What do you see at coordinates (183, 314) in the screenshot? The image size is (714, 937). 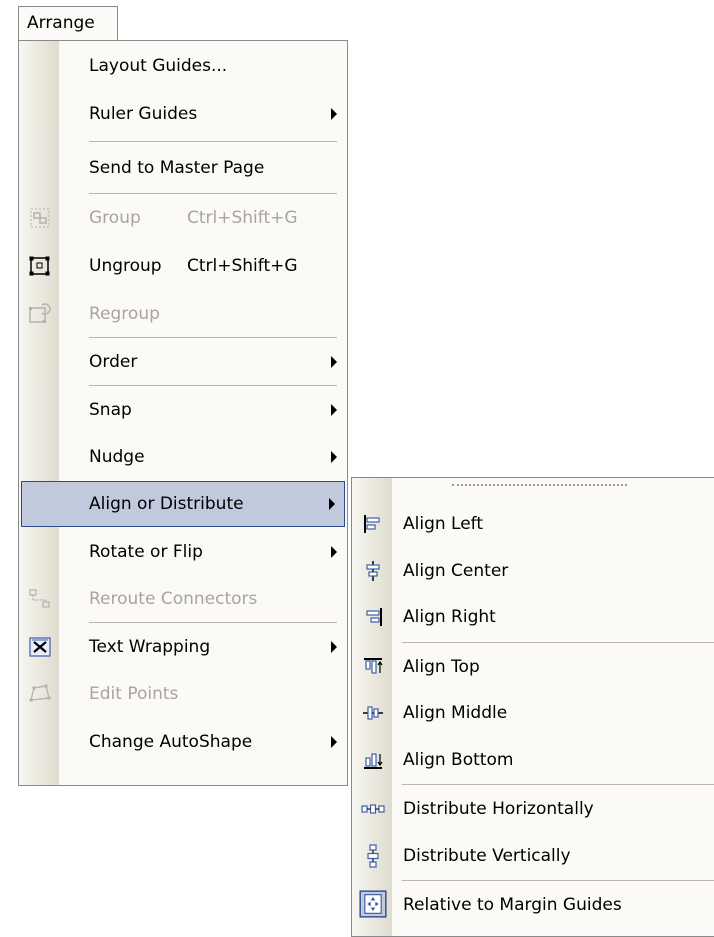 I see `menu-item-regroup: Regroup` at bounding box center [183, 314].